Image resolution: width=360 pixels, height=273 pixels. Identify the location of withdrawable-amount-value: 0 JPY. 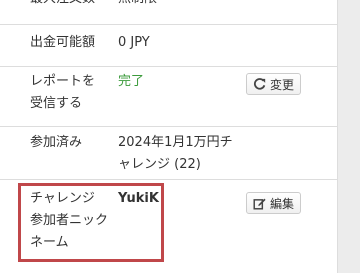
(134, 42).